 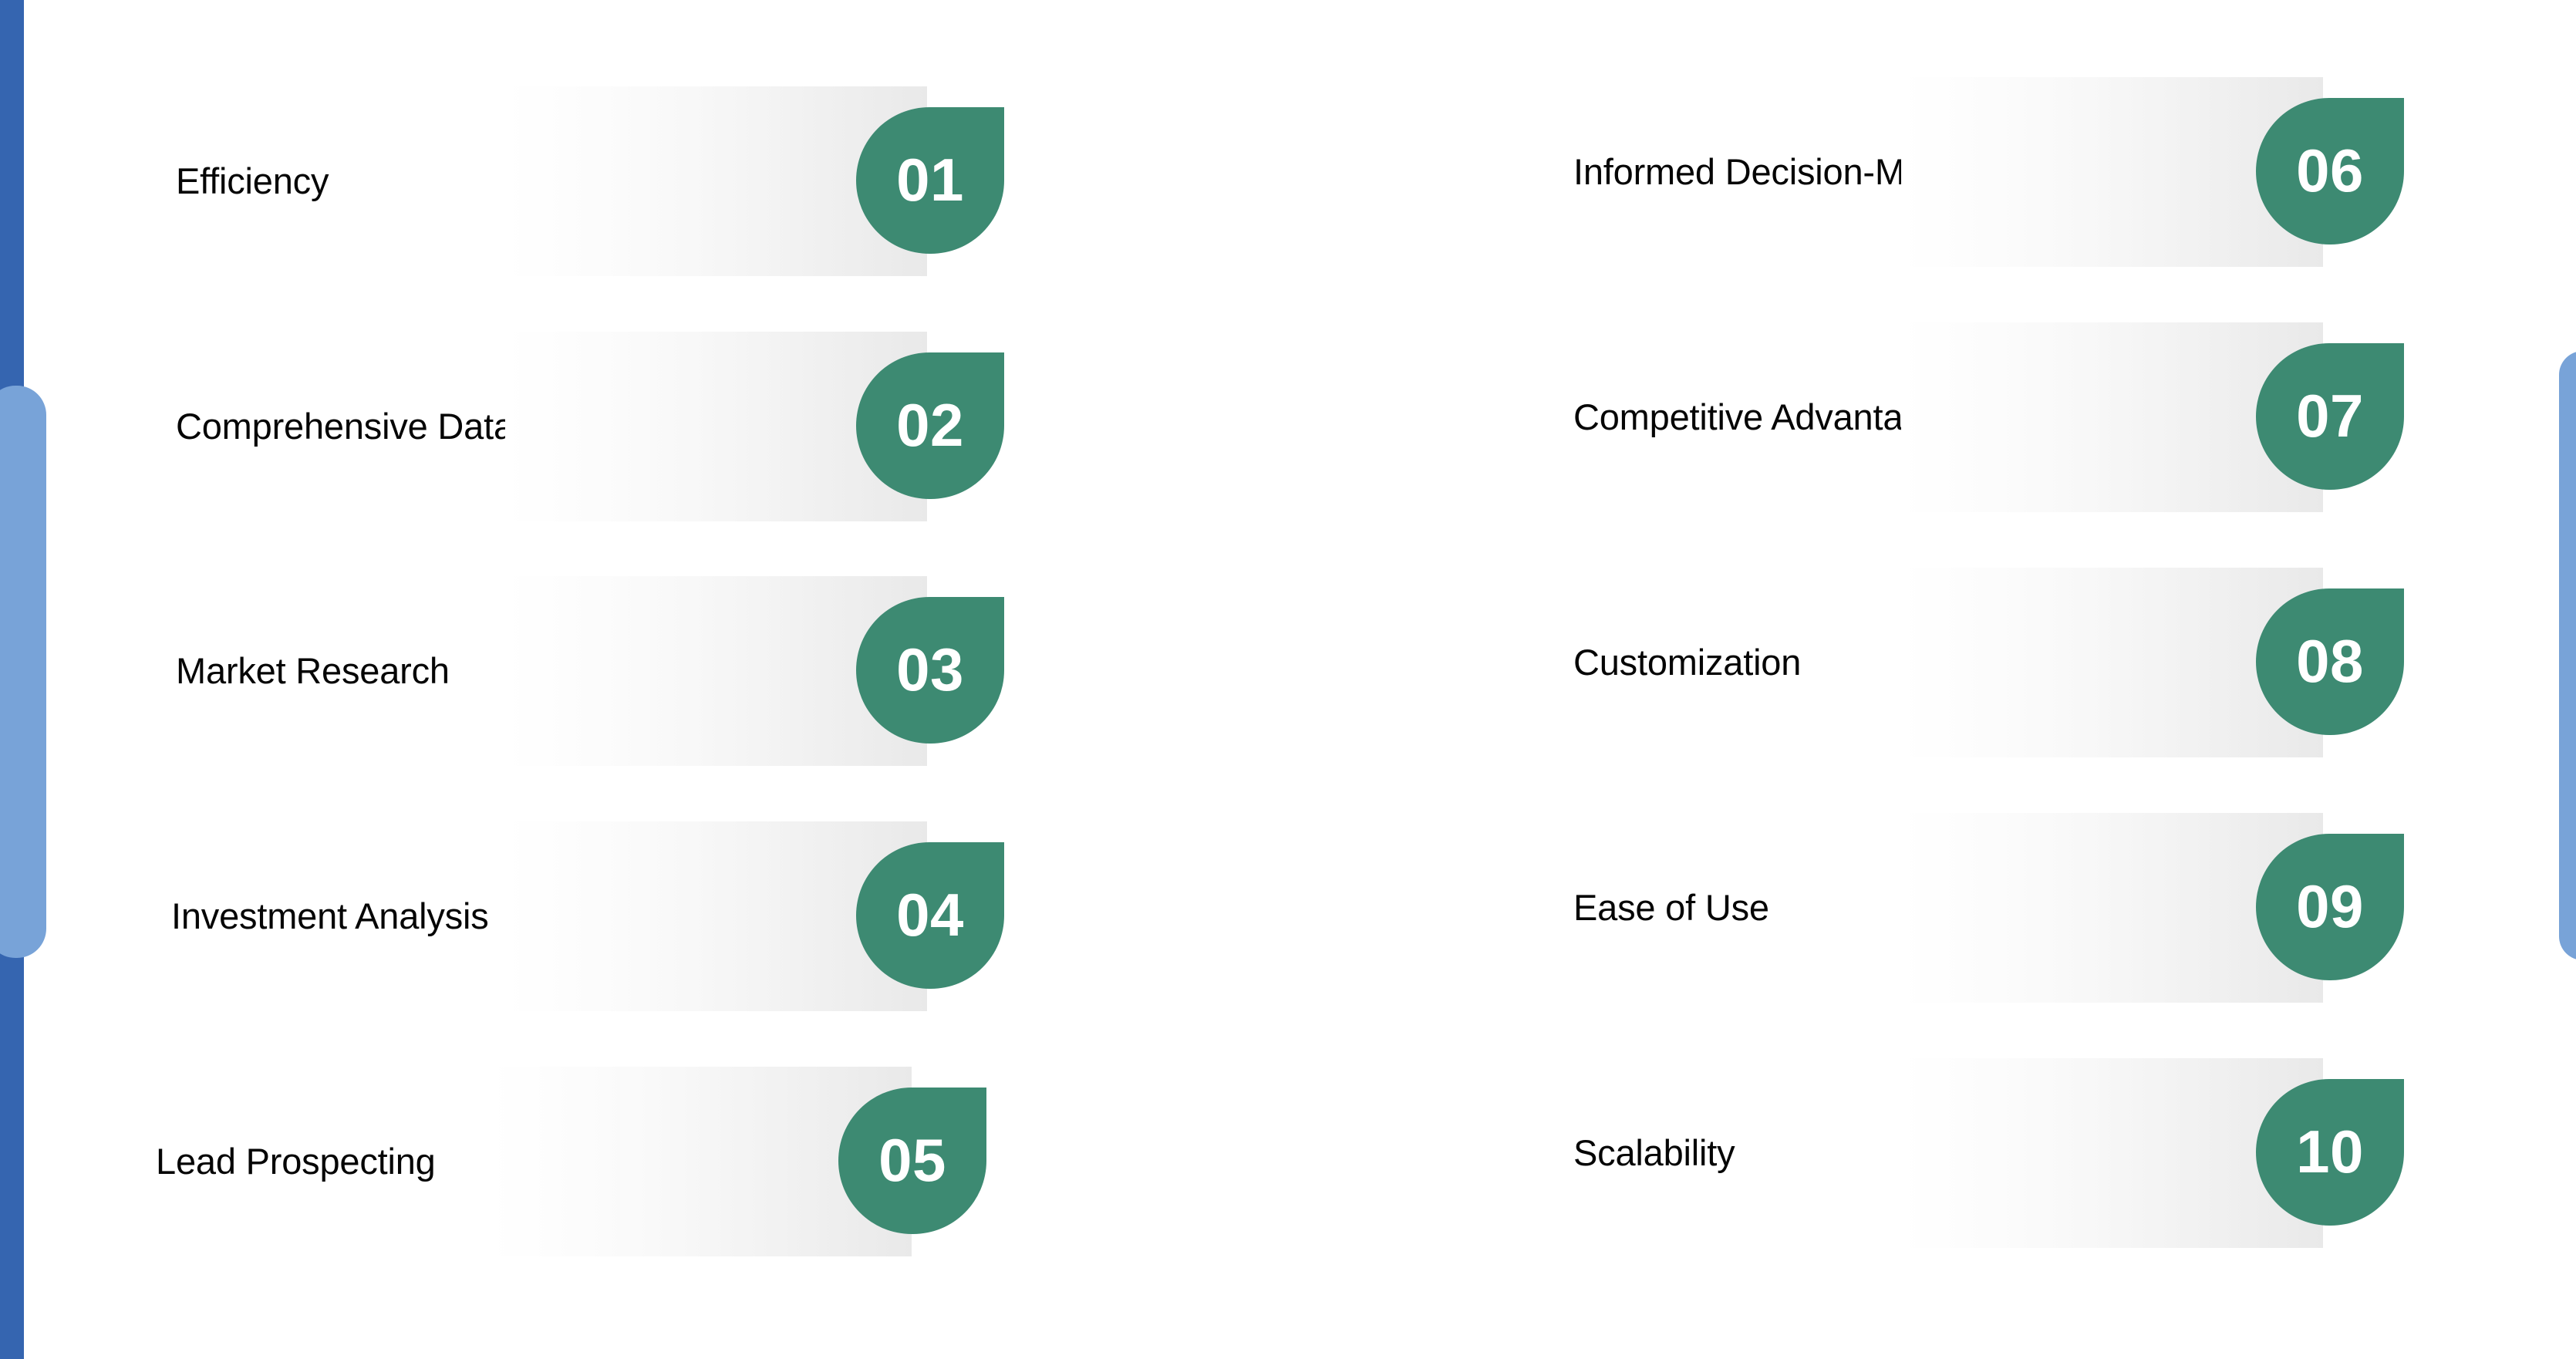 What do you see at coordinates (296, 1161) in the screenshot?
I see `benefit-label: Lead Prospecting` at bounding box center [296, 1161].